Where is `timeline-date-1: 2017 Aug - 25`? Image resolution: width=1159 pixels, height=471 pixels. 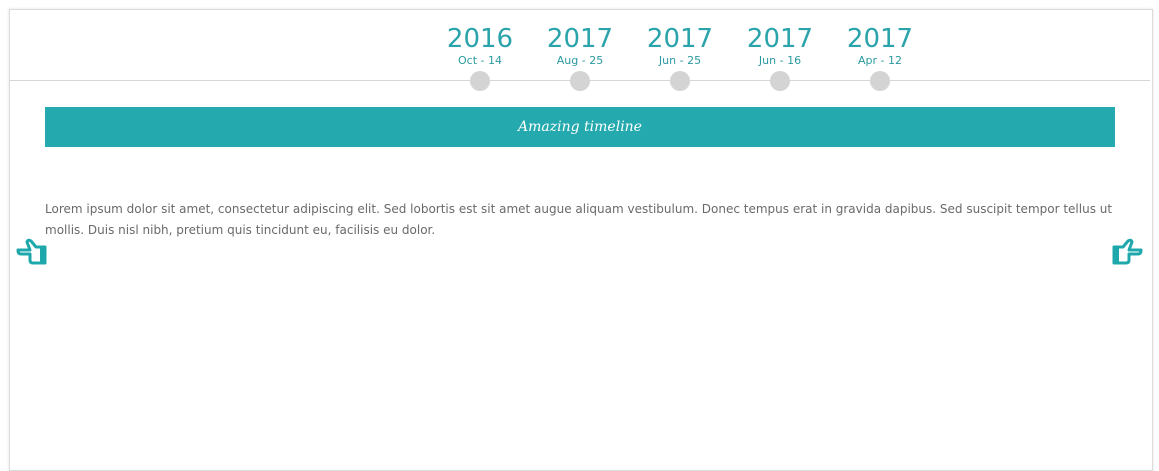 timeline-date-1: 2017 Aug - 25 is located at coordinates (580, 44).